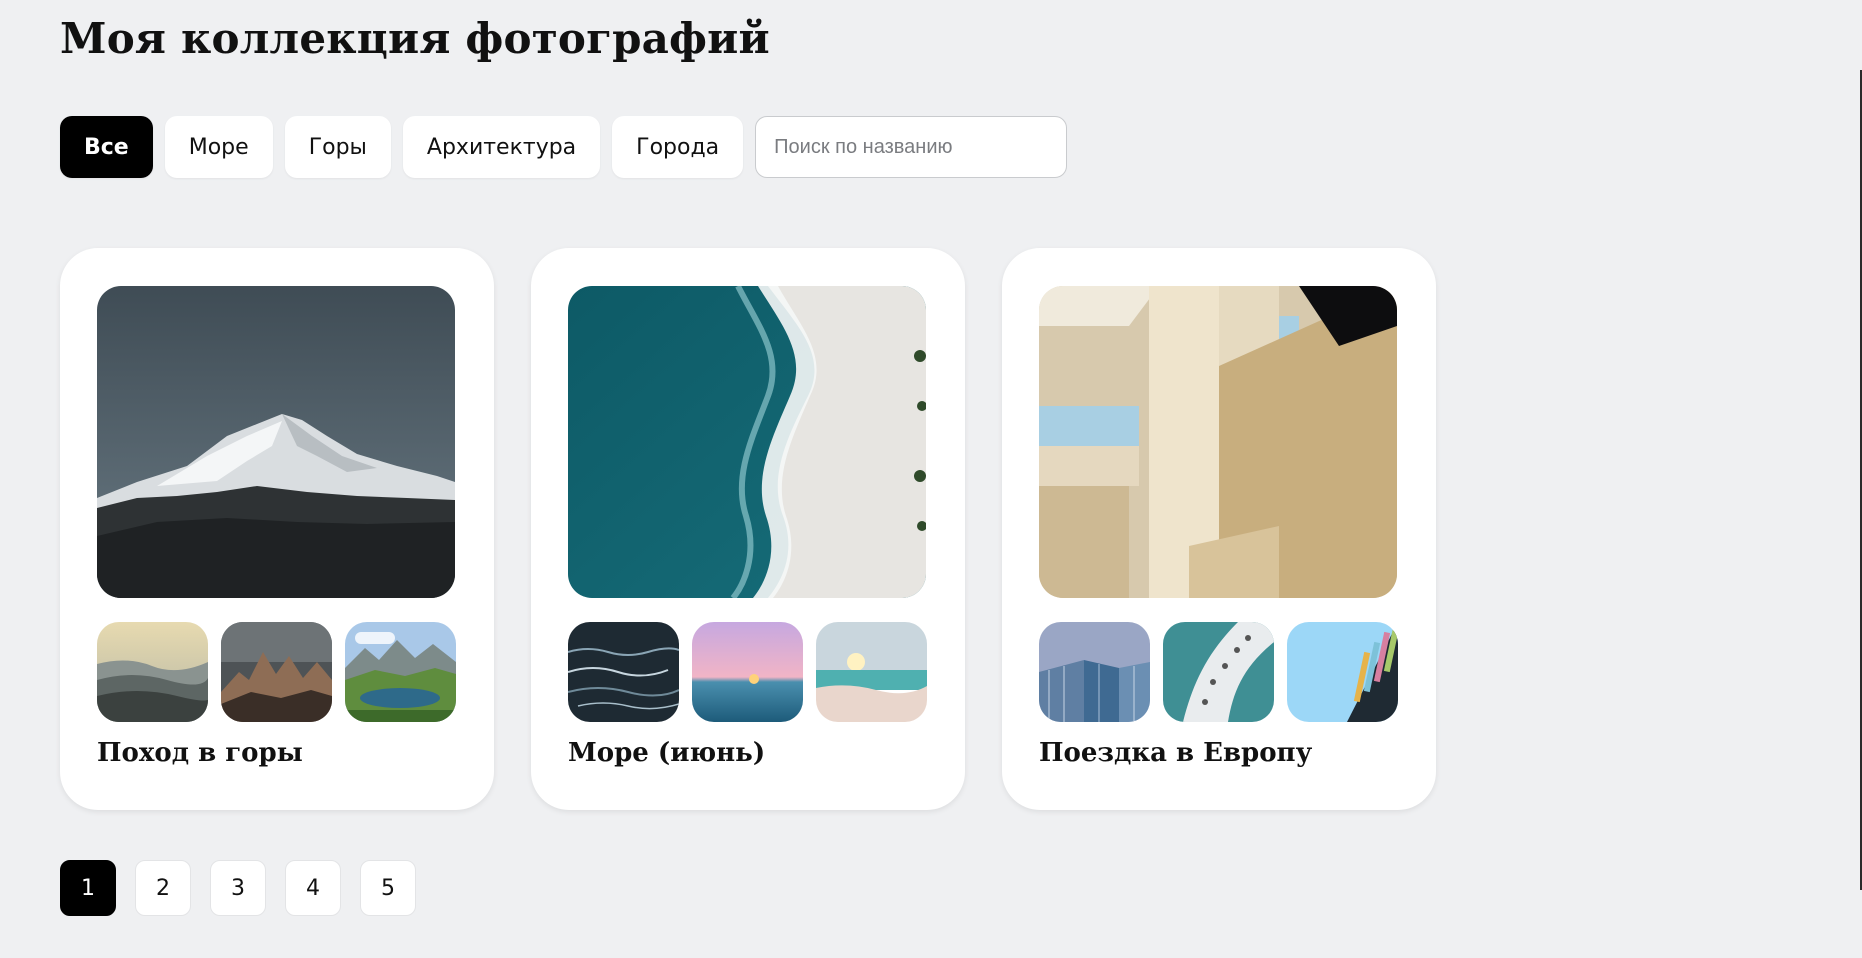 Image resolution: width=1862 pixels, height=958 pixels. I want to click on dark-water-ripples-photo, so click(623, 672).